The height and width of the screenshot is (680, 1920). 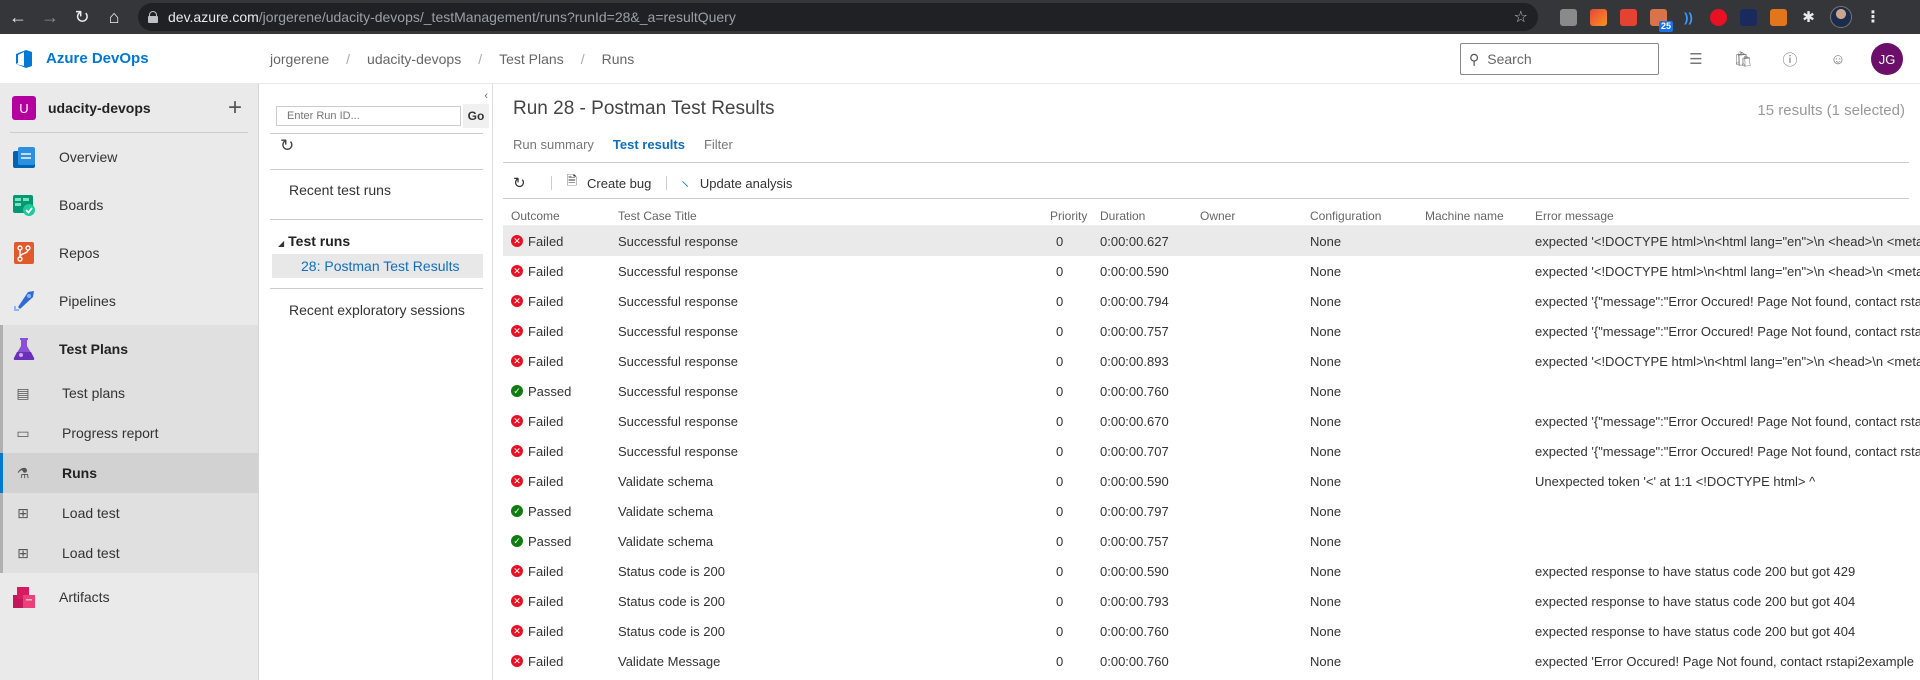 I want to click on test-runs-header: ◢ Test runs, so click(x=314, y=241).